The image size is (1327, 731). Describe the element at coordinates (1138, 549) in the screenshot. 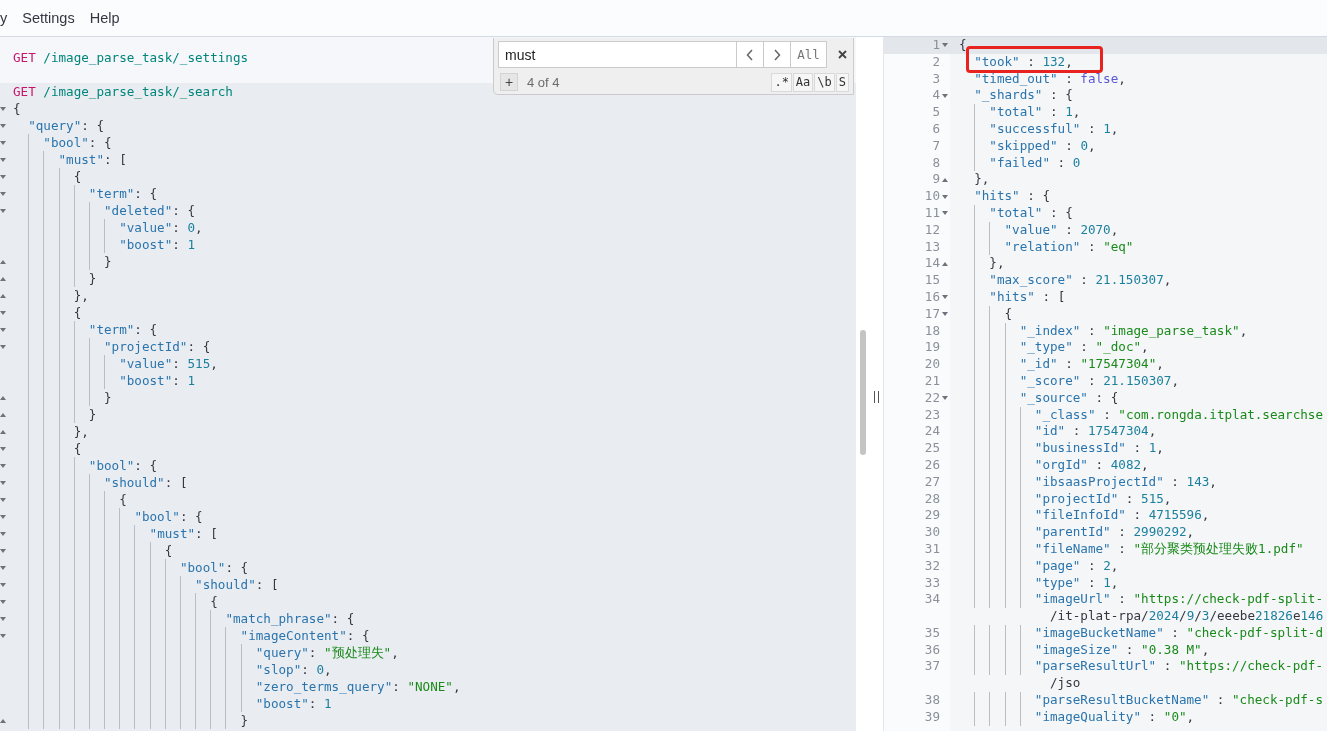

I see `code-line: "fileName" : "部分聚类预处理失败1.pdf"` at that location.